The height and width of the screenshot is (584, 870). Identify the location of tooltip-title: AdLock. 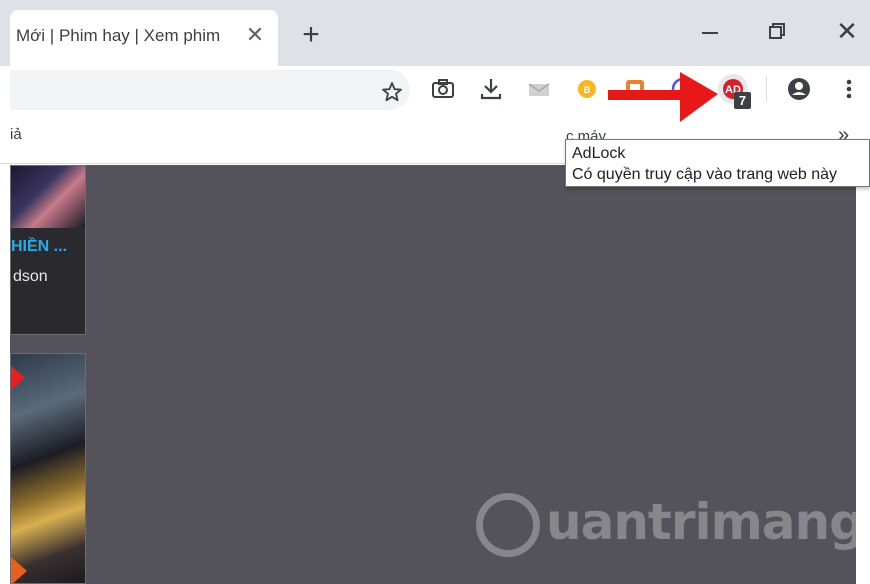
(599, 153).